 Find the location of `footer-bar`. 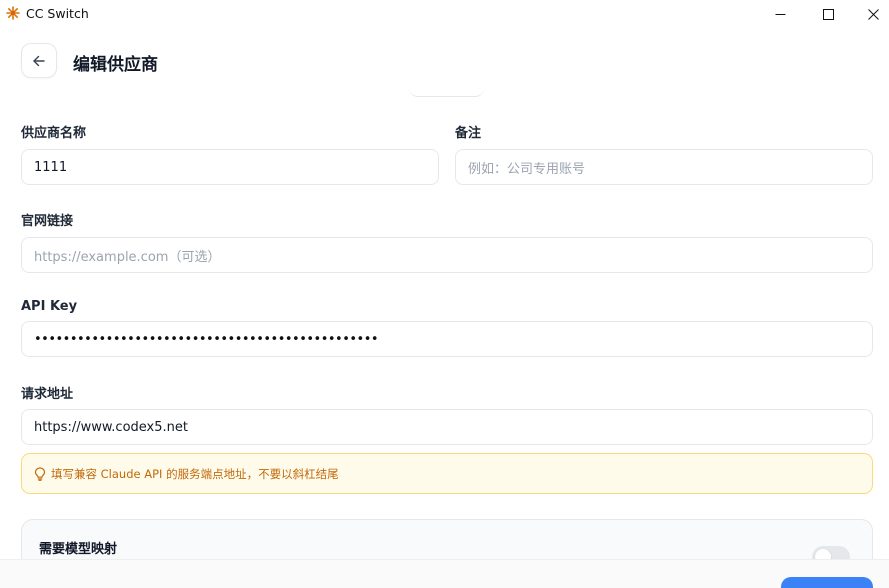

footer-bar is located at coordinates (444, 573).